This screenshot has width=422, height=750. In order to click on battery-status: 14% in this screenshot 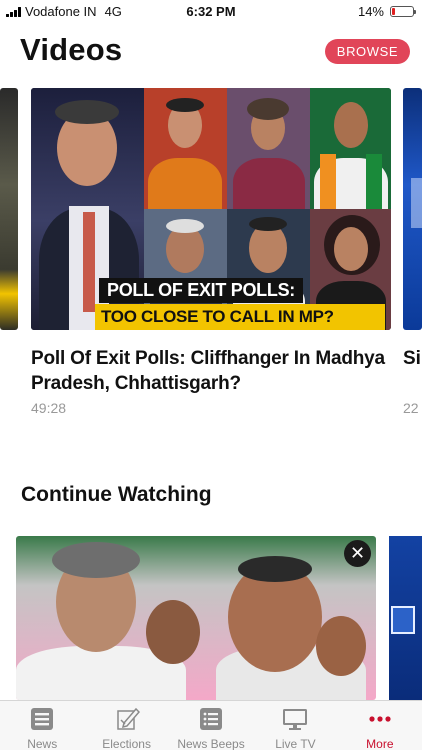, I will do `click(386, 11)`.